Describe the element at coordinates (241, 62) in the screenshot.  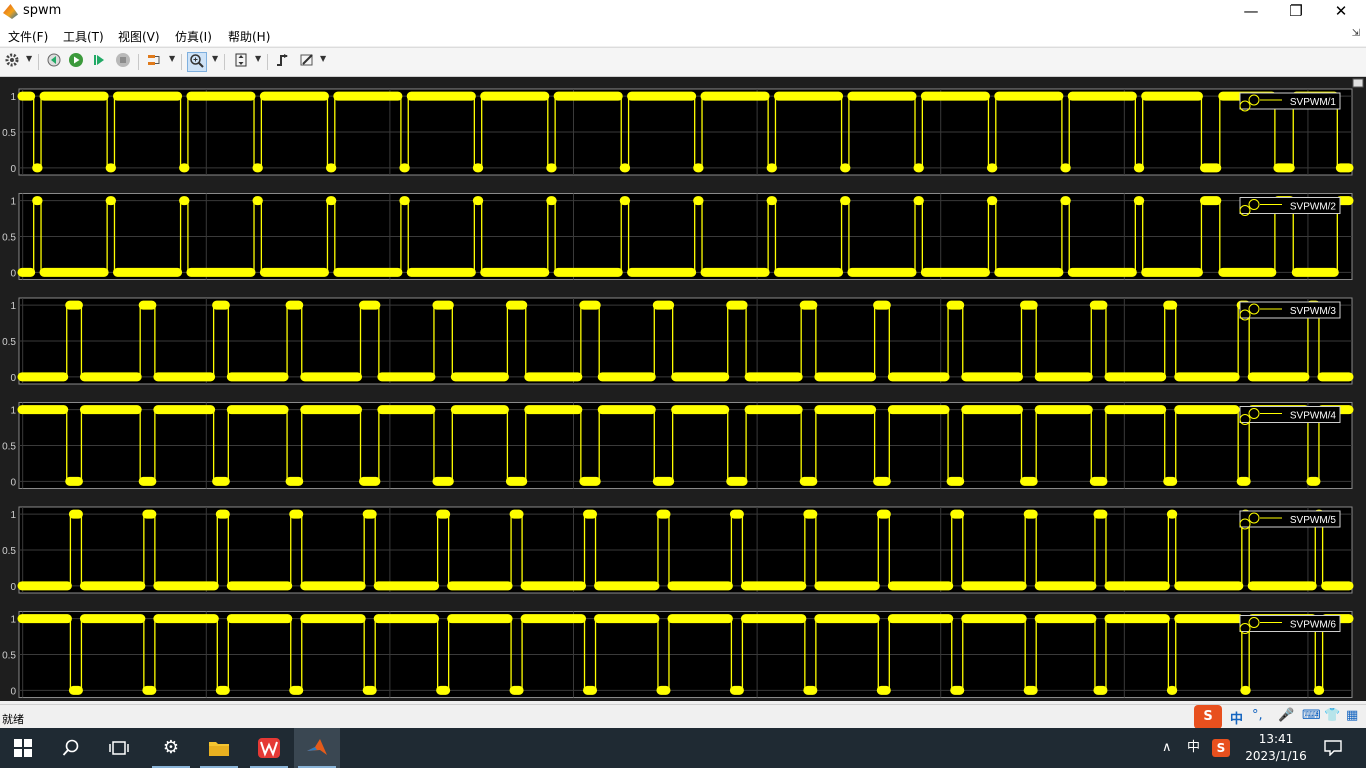
I see `autoscale-icon` at that location.